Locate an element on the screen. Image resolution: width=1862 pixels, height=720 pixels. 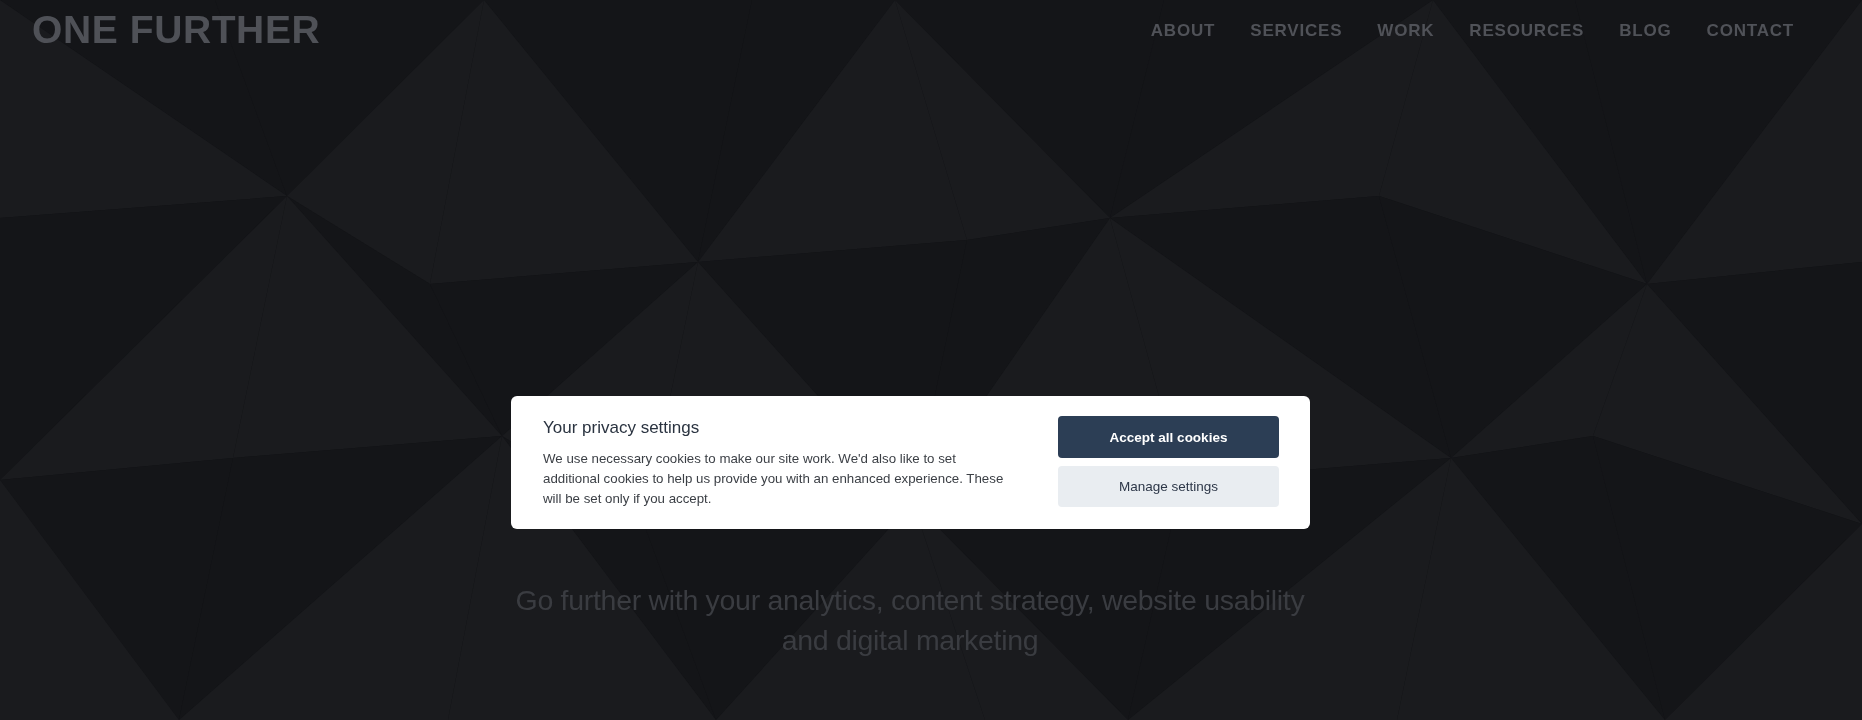
manage-settings-button: Manage settings is located at coordinates (1168, 486).